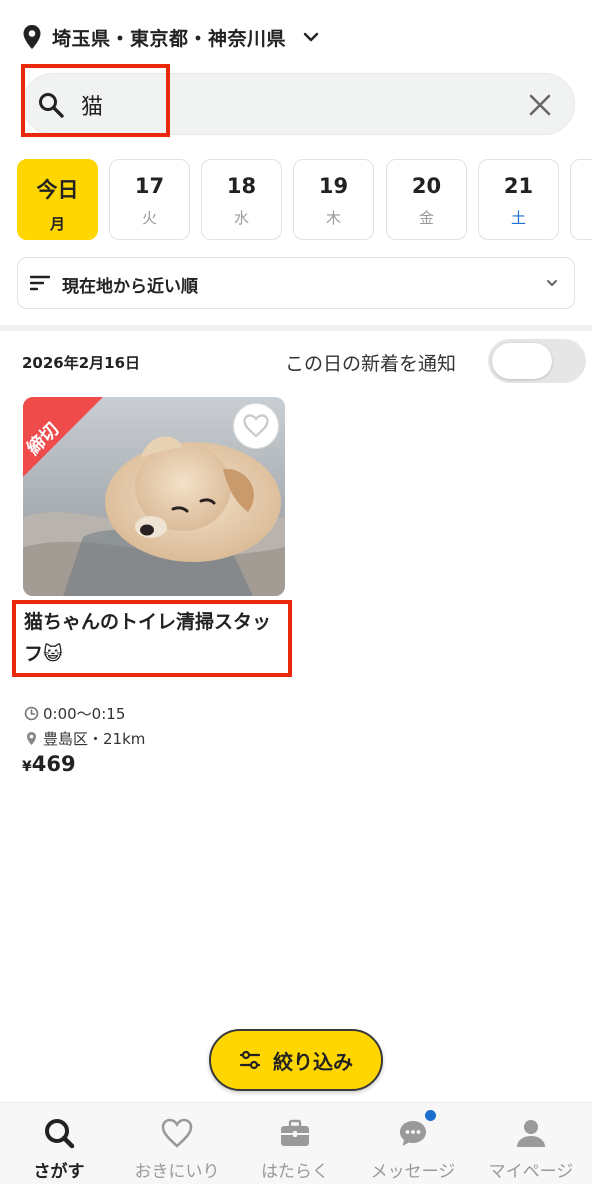 This screenshot has height=1184, width=592. What do you see at coordinates (413, 1172) in the screenshot?
I see `nav-label: メッセージ` at bounding box center [413, 1172].